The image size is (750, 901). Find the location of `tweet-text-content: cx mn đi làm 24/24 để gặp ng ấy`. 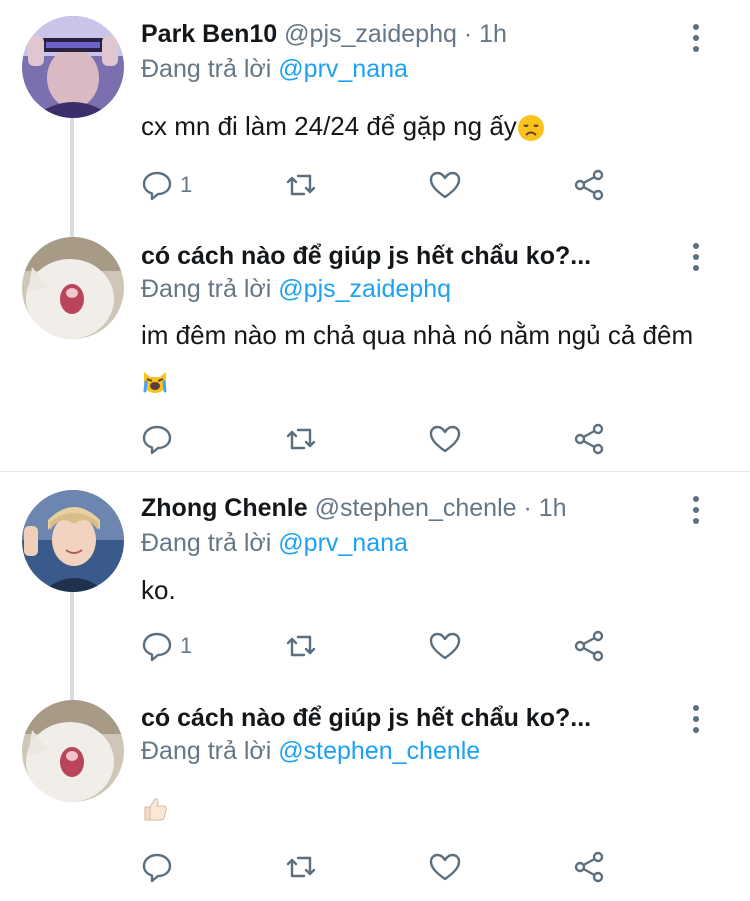

tweet-text-content: cx mn đi làm 24/24 để gặp ng ấy is located at coordinates (329, 126).